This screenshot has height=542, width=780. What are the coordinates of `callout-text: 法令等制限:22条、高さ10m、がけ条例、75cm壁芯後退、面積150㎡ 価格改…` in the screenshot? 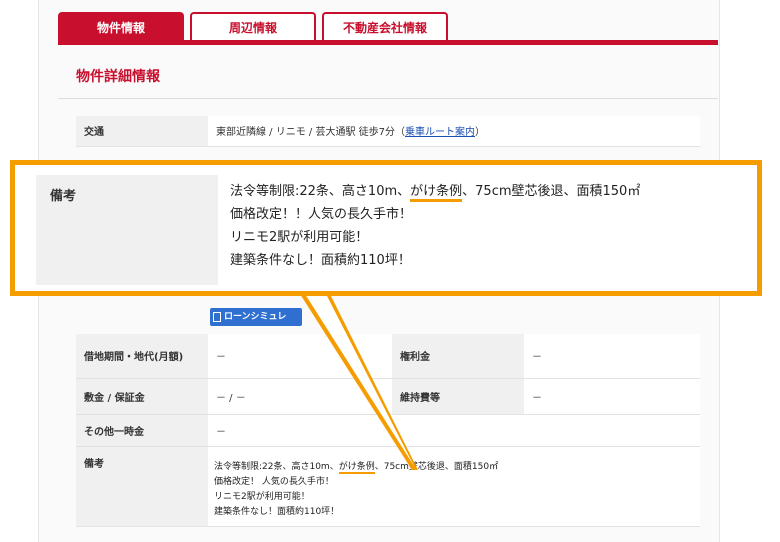 It's located at (435, 226).